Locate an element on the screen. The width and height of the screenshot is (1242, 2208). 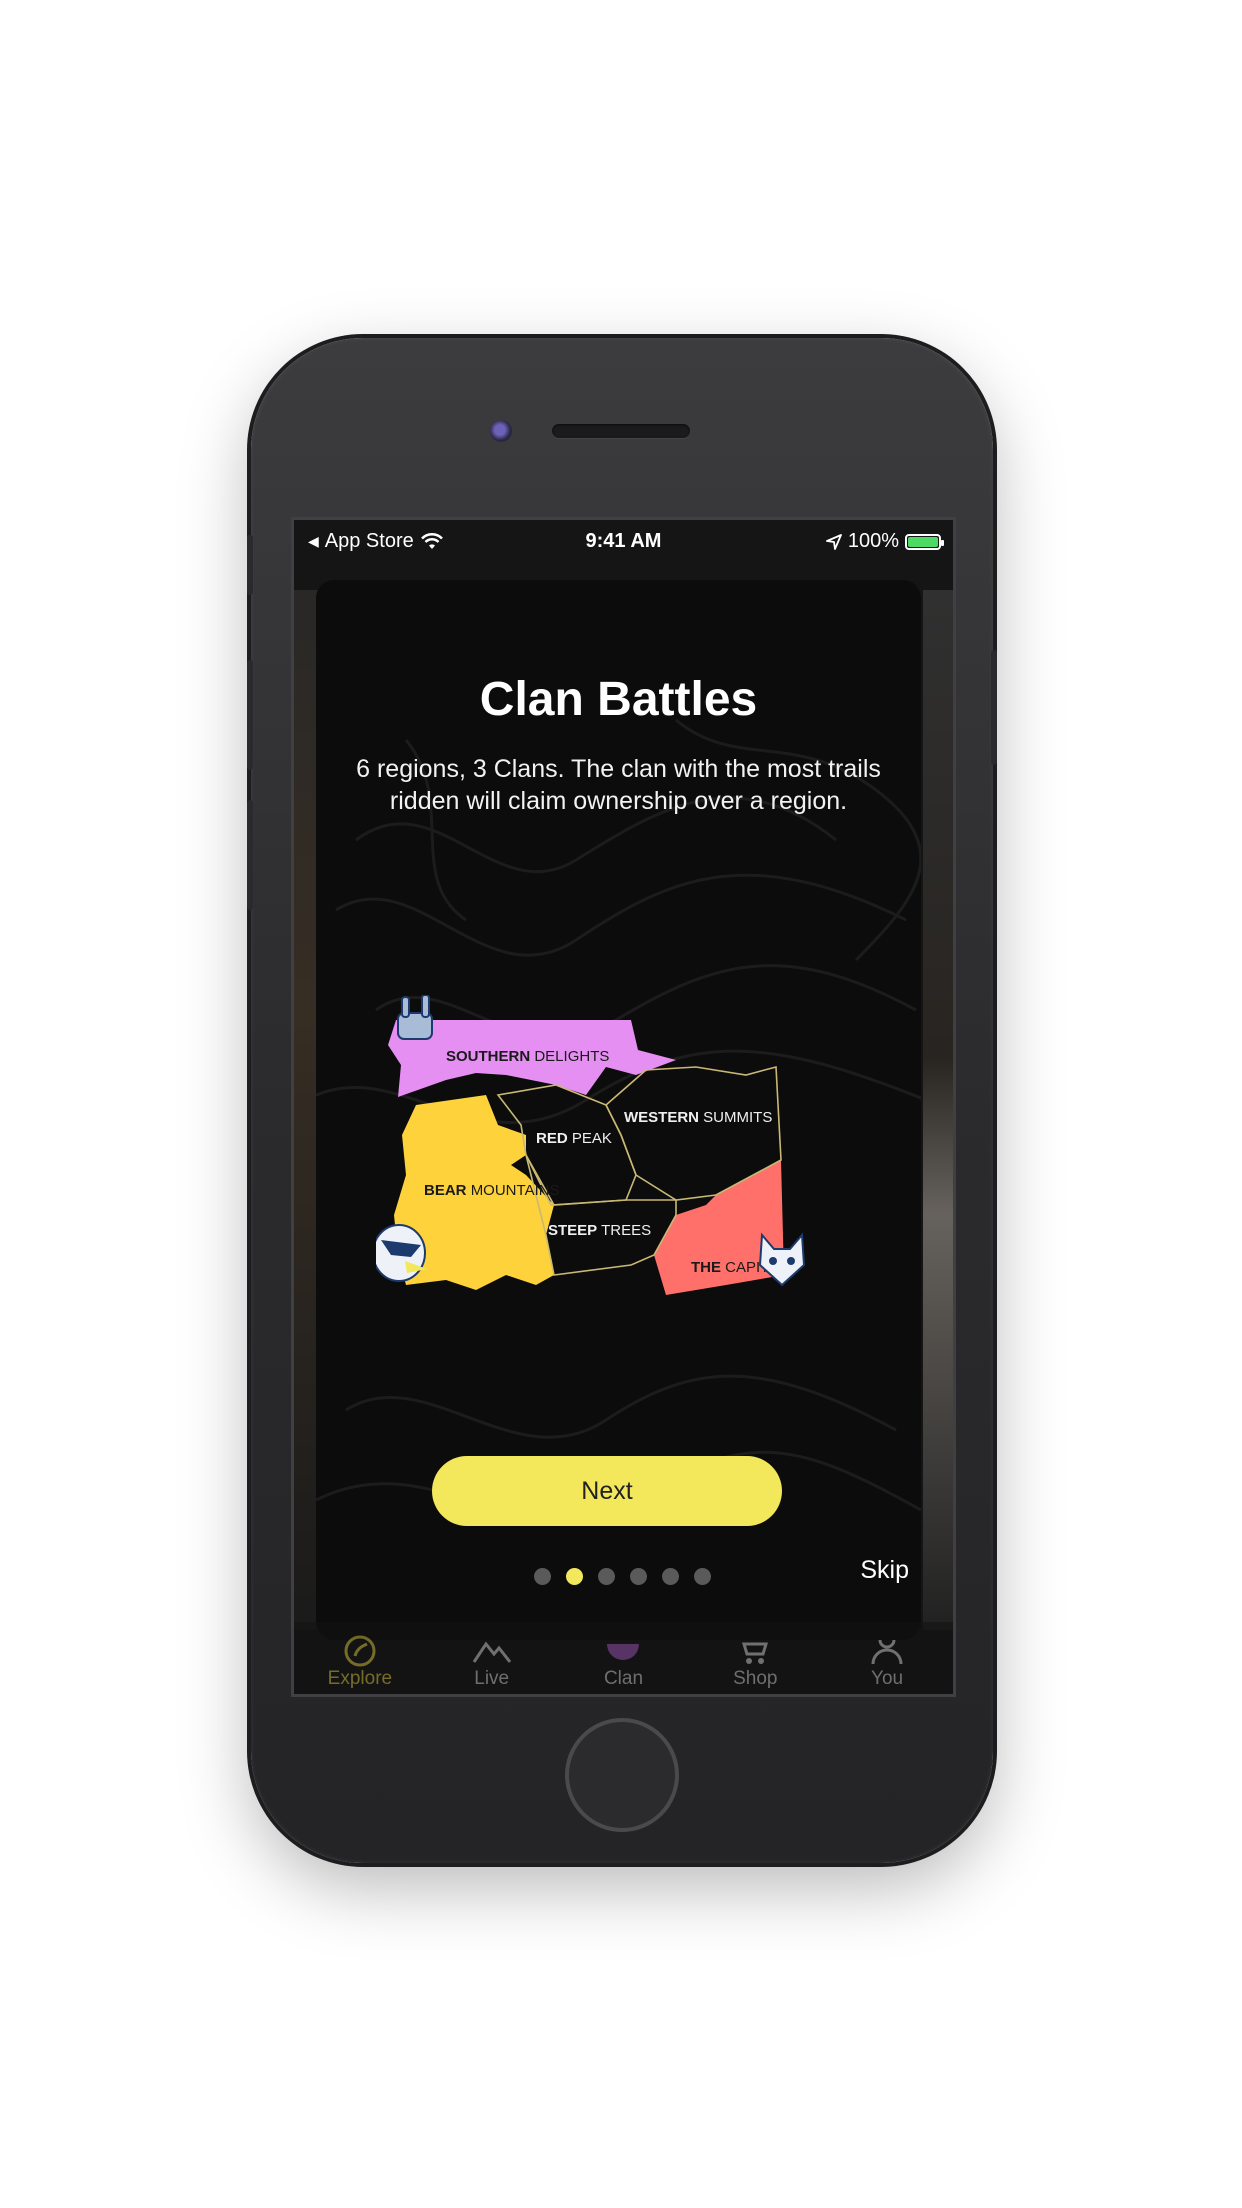
skip-button: Skip is located at coordinates (884, 1570).